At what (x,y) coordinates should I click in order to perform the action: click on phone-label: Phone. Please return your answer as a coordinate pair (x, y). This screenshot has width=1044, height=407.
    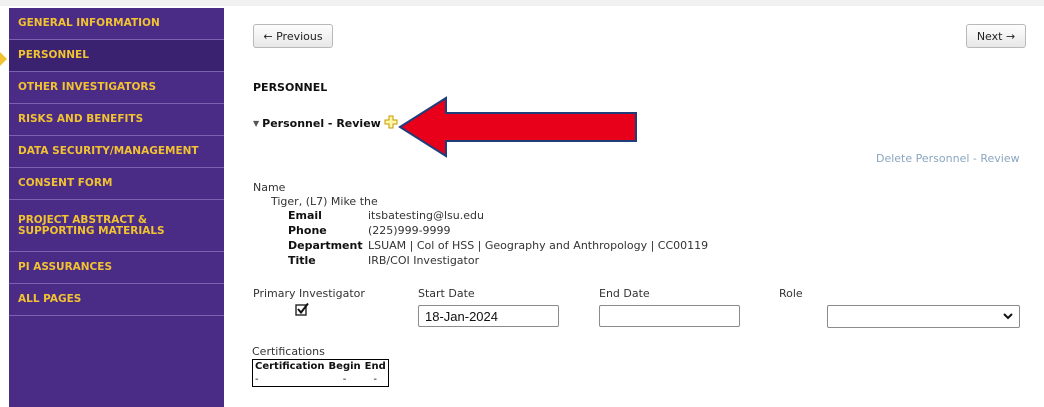
    Looking at the image, I should click on (307, 230).